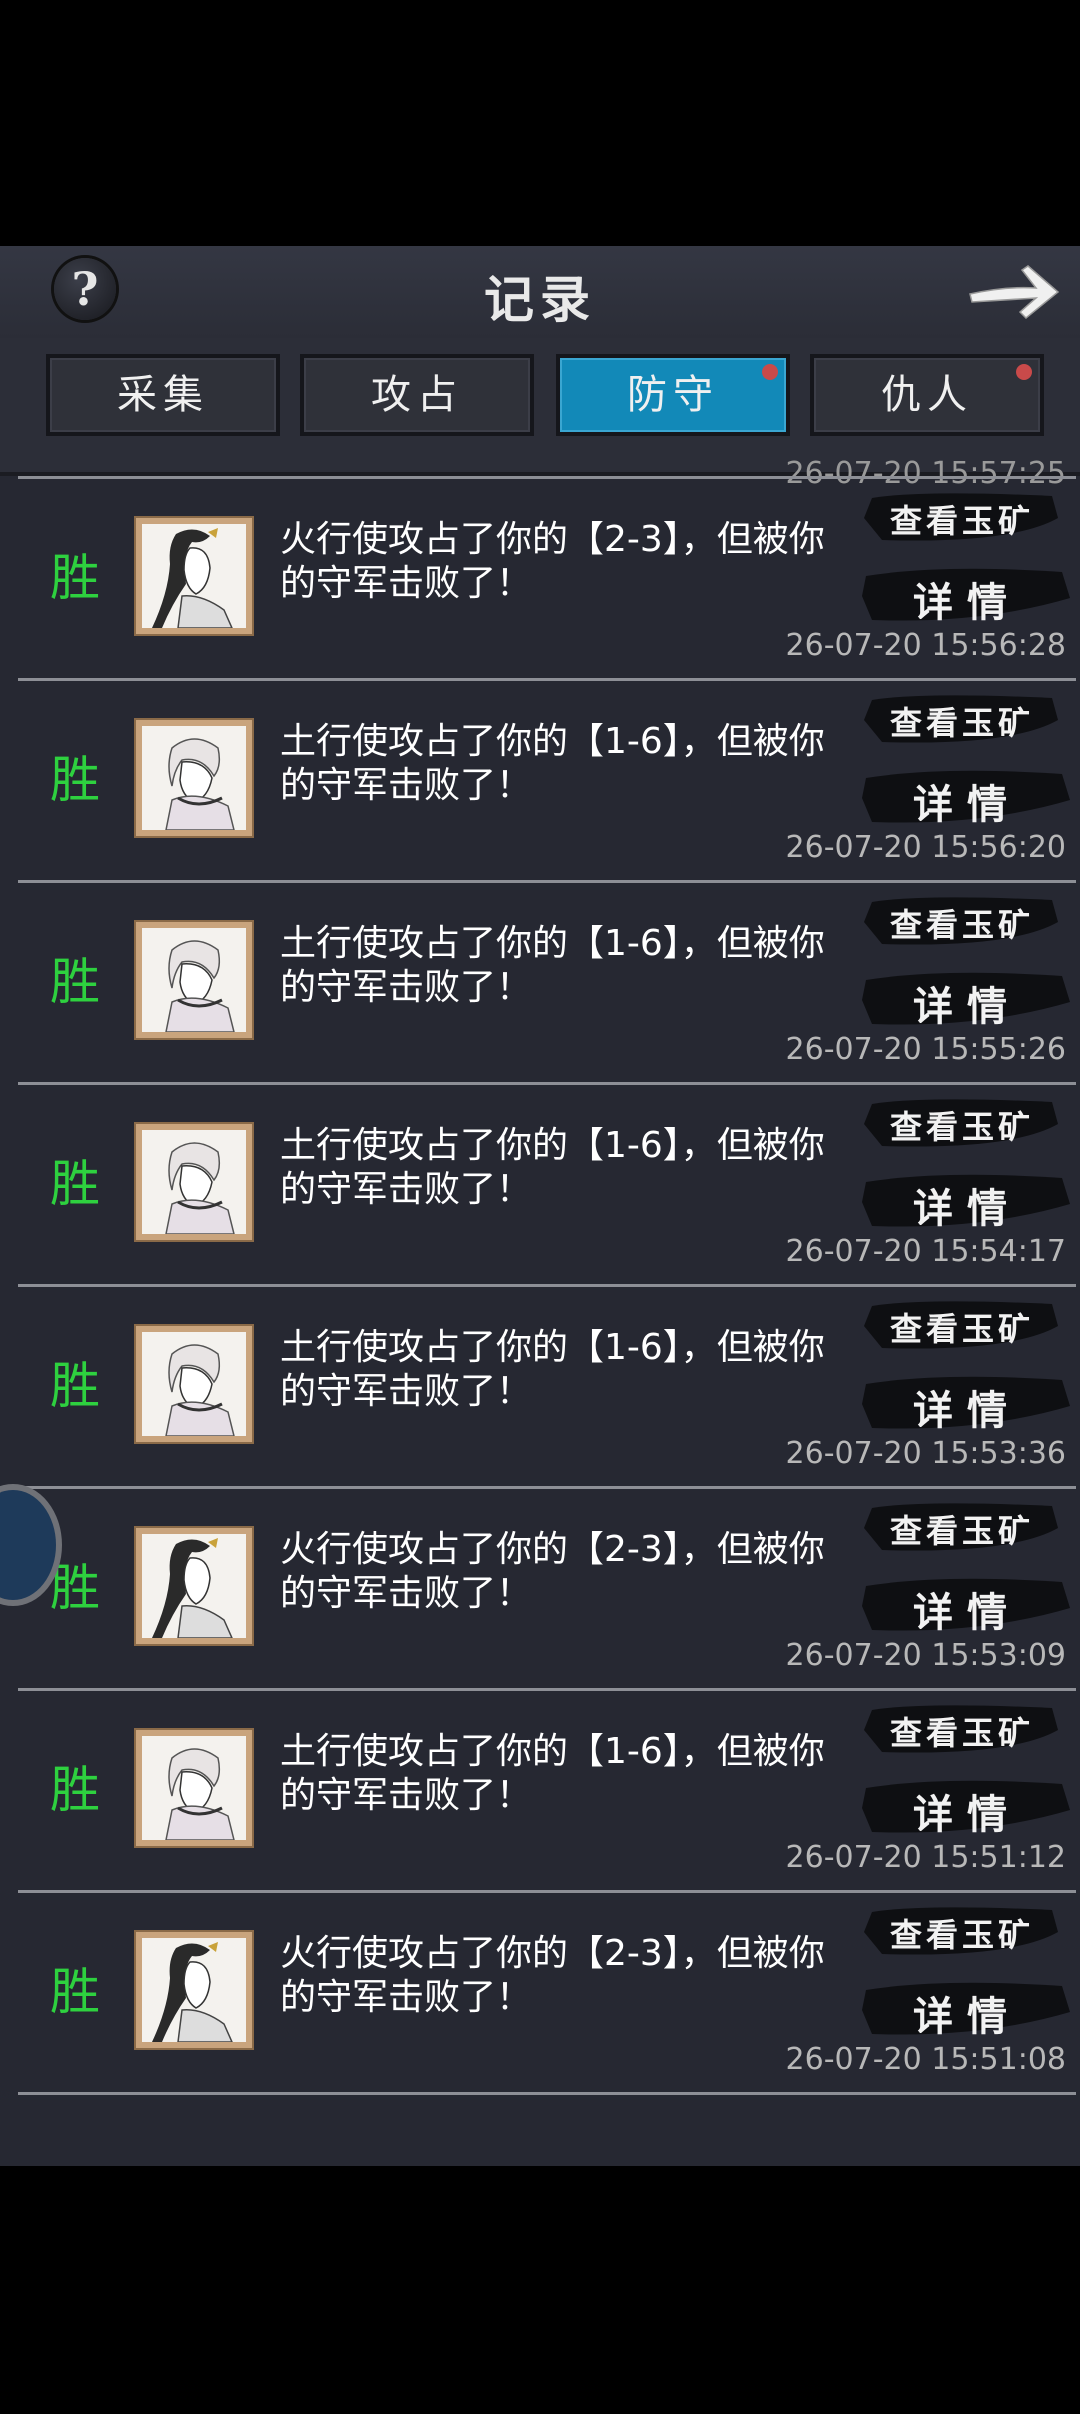 The height and width of the screenshot is (2414, 1080). I want to click on tab-label: 防守, so click(673, 395).